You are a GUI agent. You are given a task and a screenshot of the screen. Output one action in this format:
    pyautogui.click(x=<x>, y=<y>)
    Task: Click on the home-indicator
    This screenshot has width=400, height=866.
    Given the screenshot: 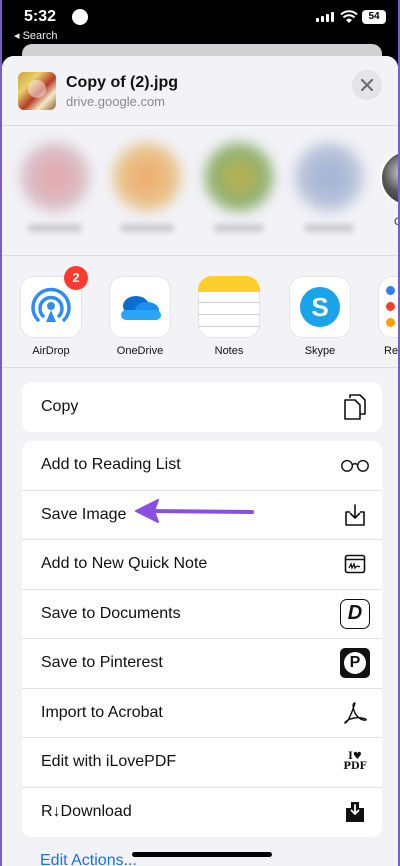 What is the action you would take?
    pyautogui.click(x=202, y=854)
    